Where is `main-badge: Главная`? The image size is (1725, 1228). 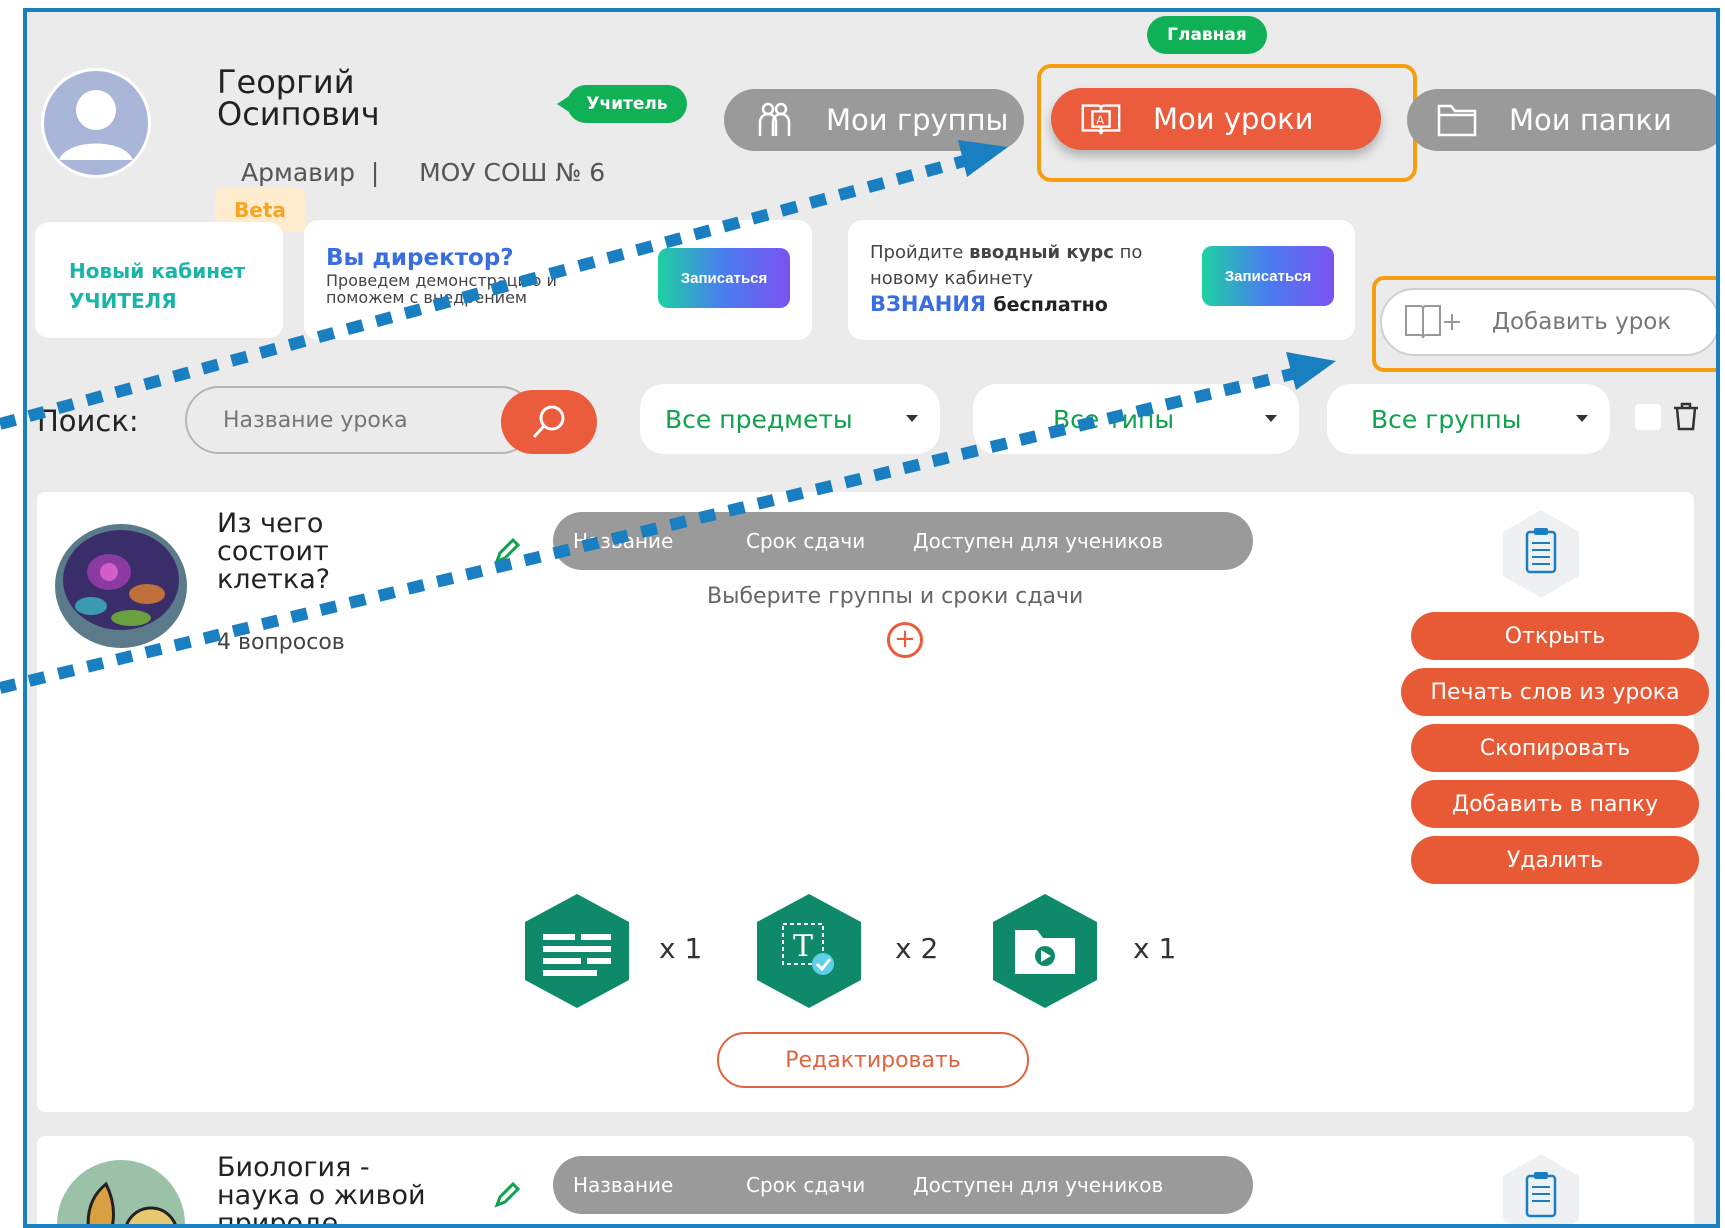
main-badge: Главная is located at coordinates (1207, 35).